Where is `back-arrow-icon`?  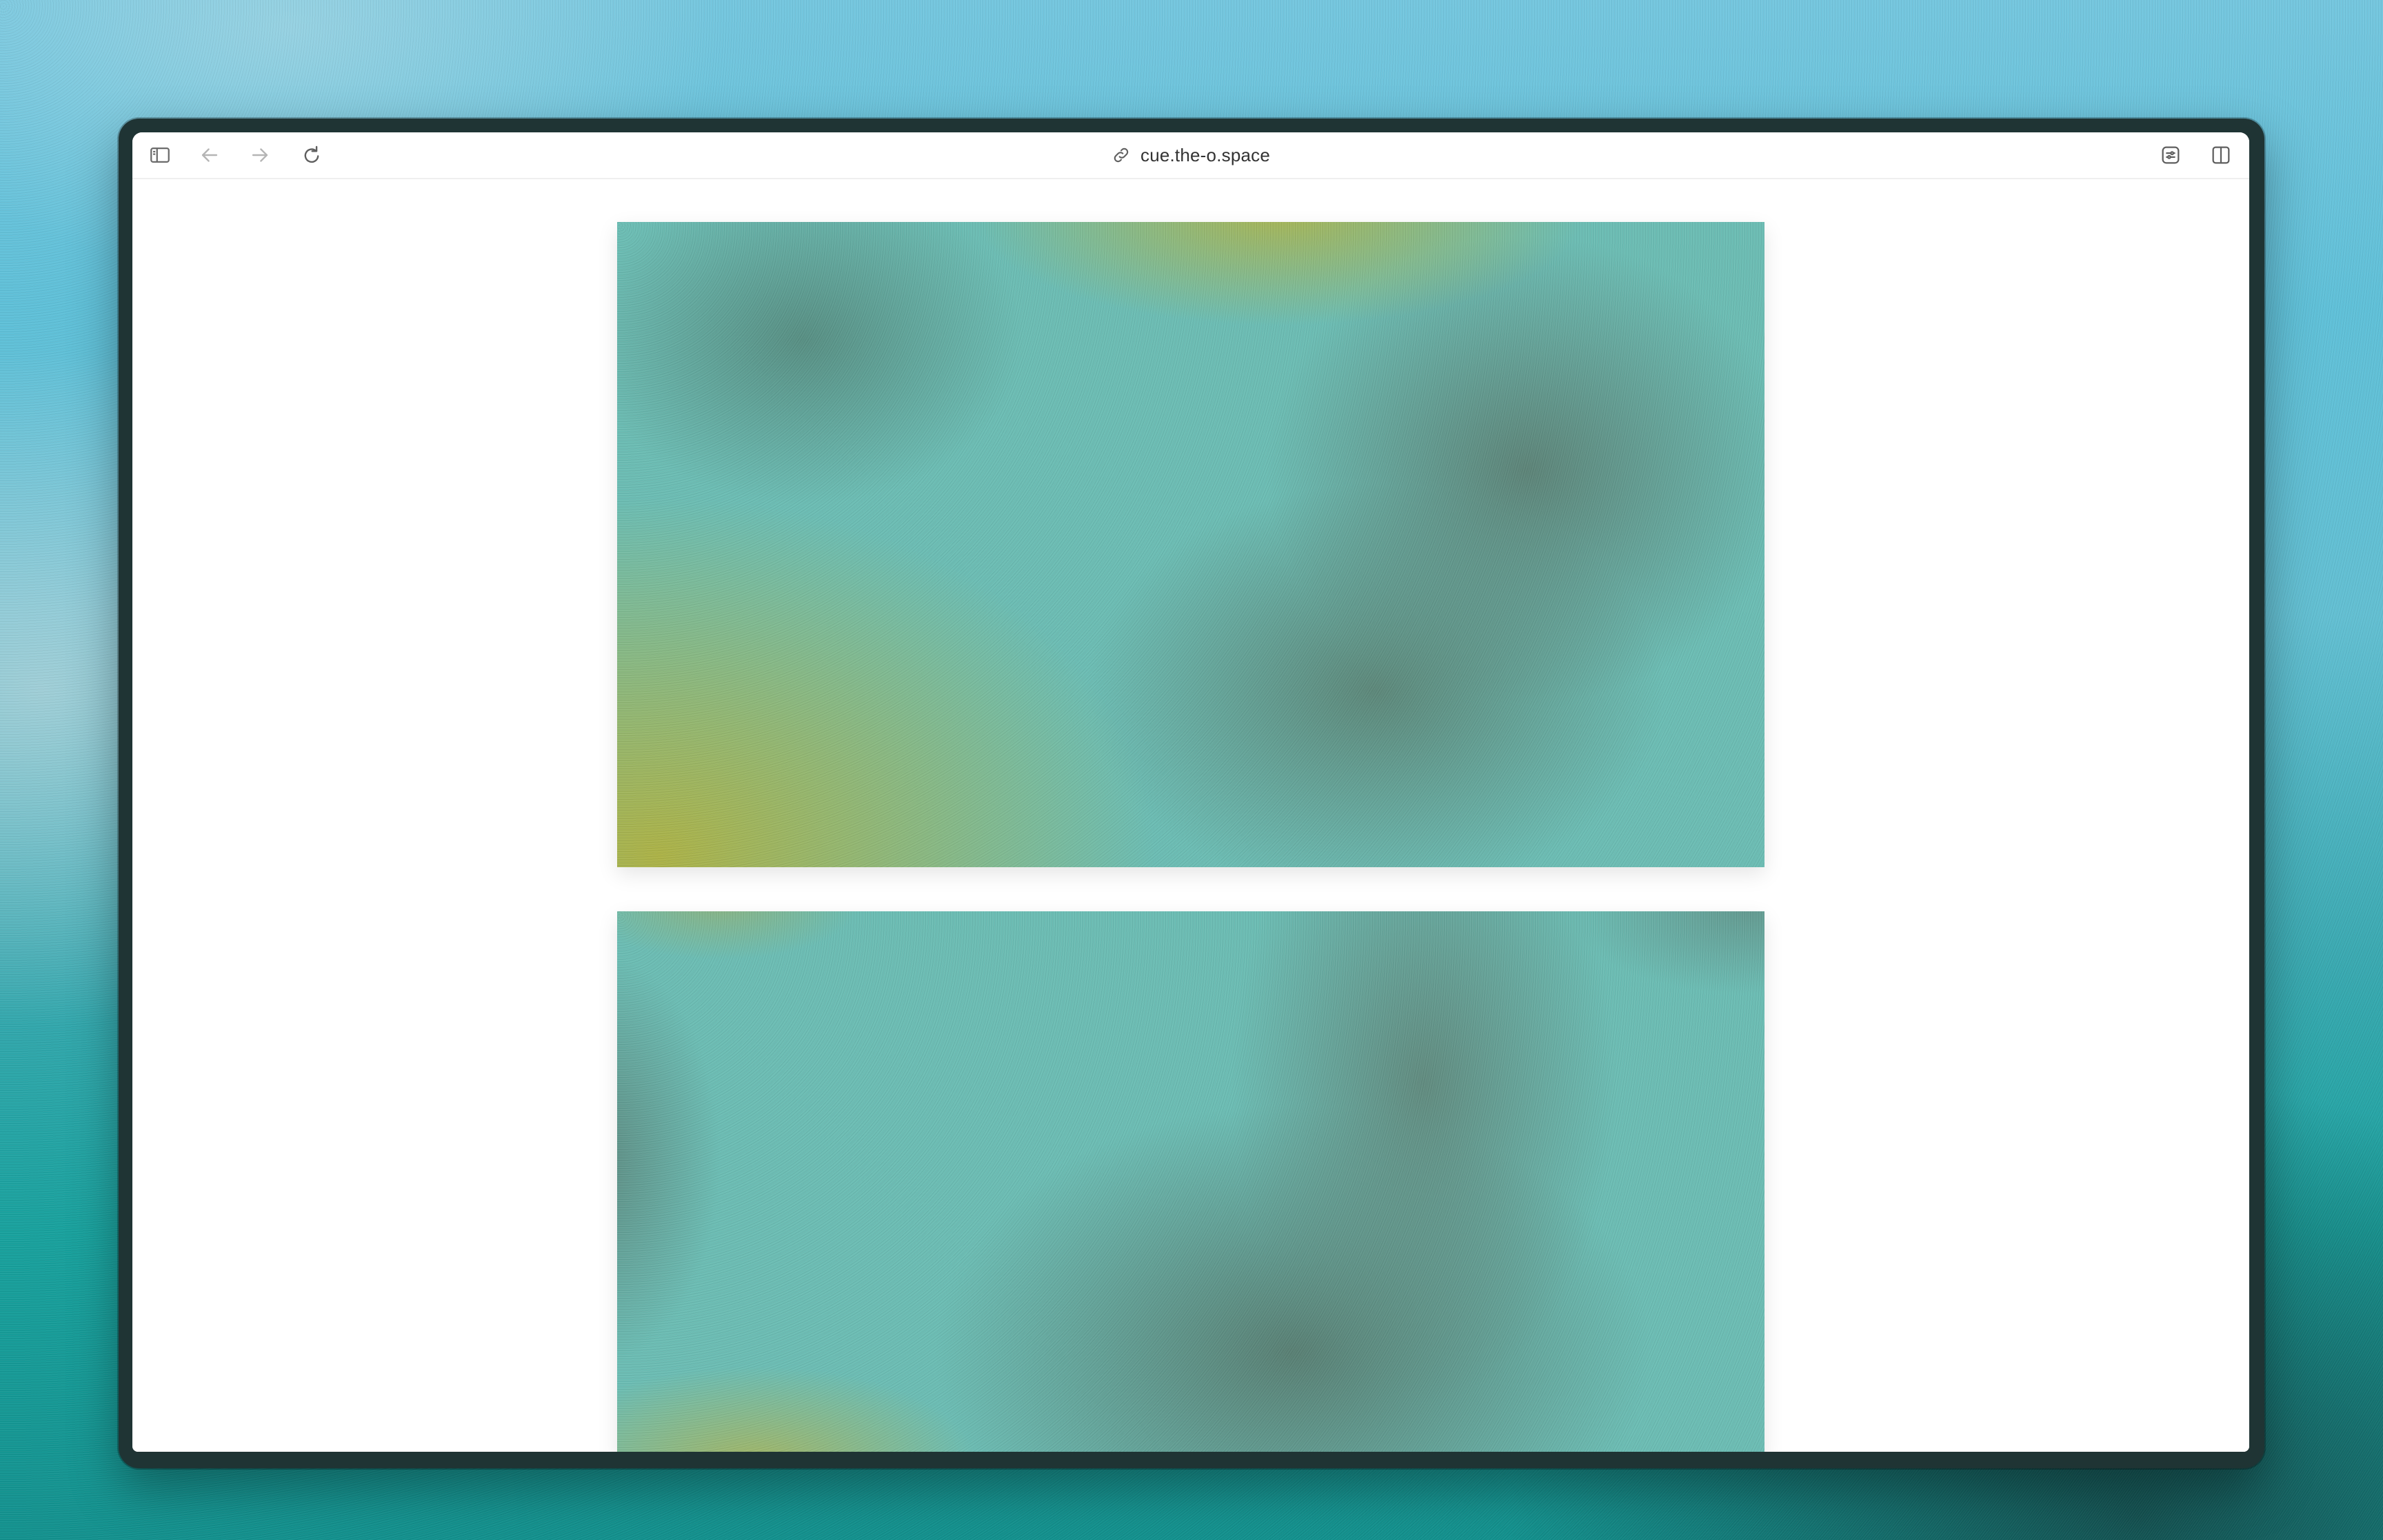 back-arrow-icon is located at coordinates (209, 155).